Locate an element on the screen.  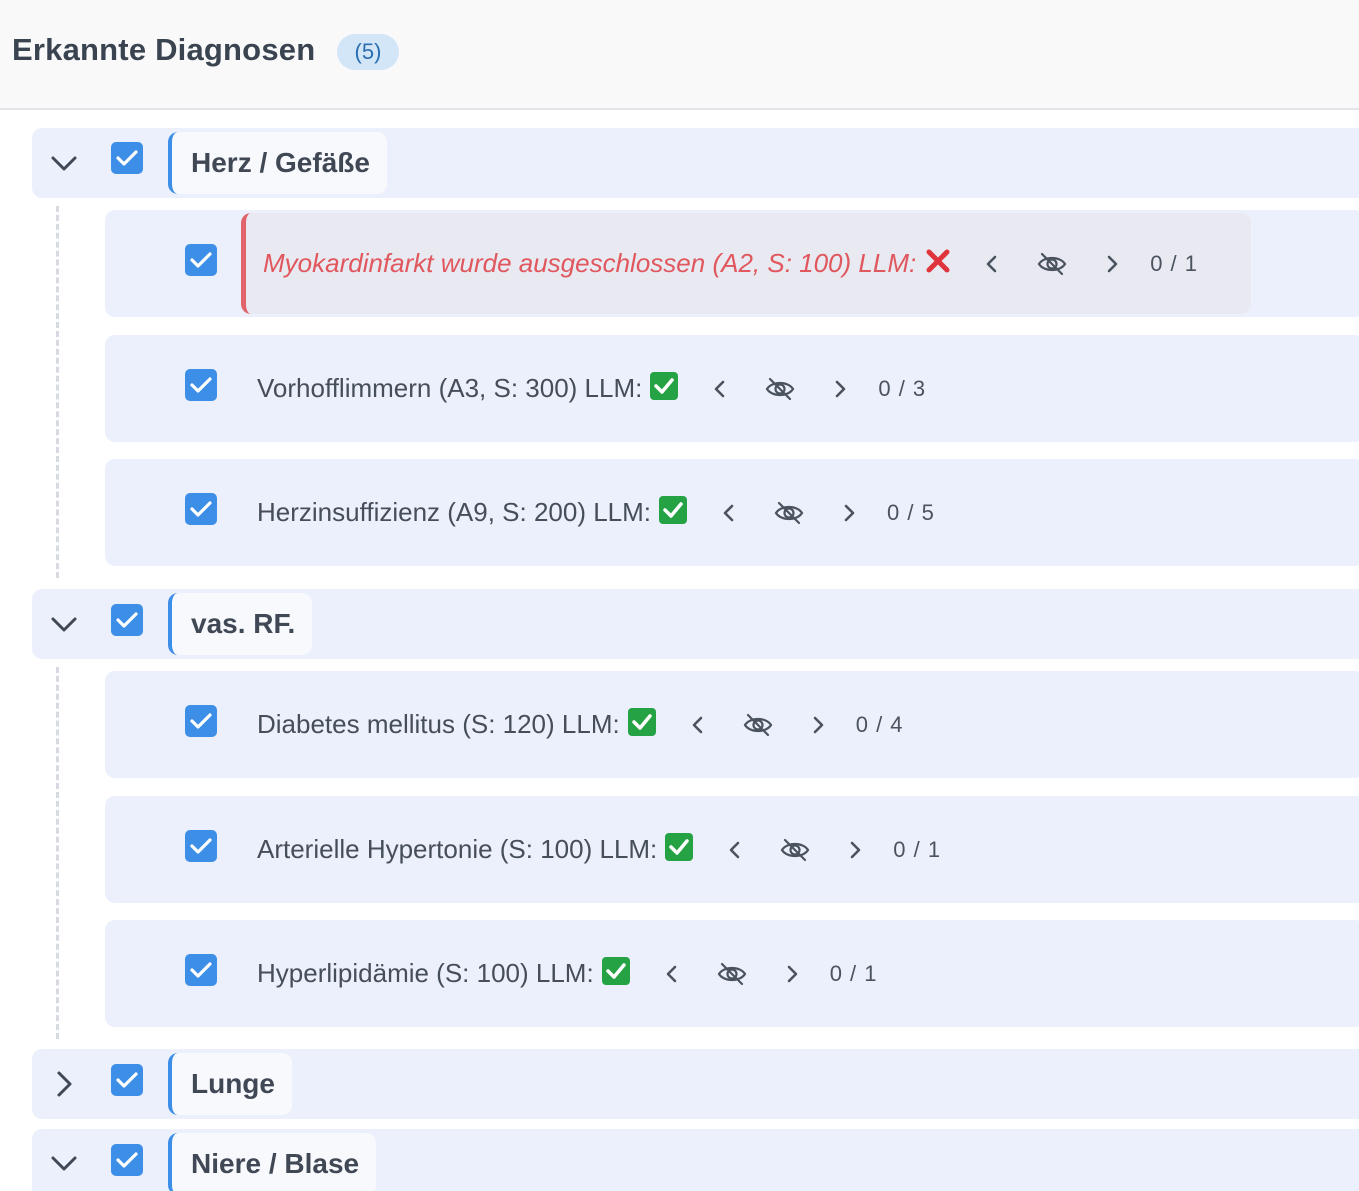
diagnosis-nav: 0 / 3 is located at coordinates (817, 389).